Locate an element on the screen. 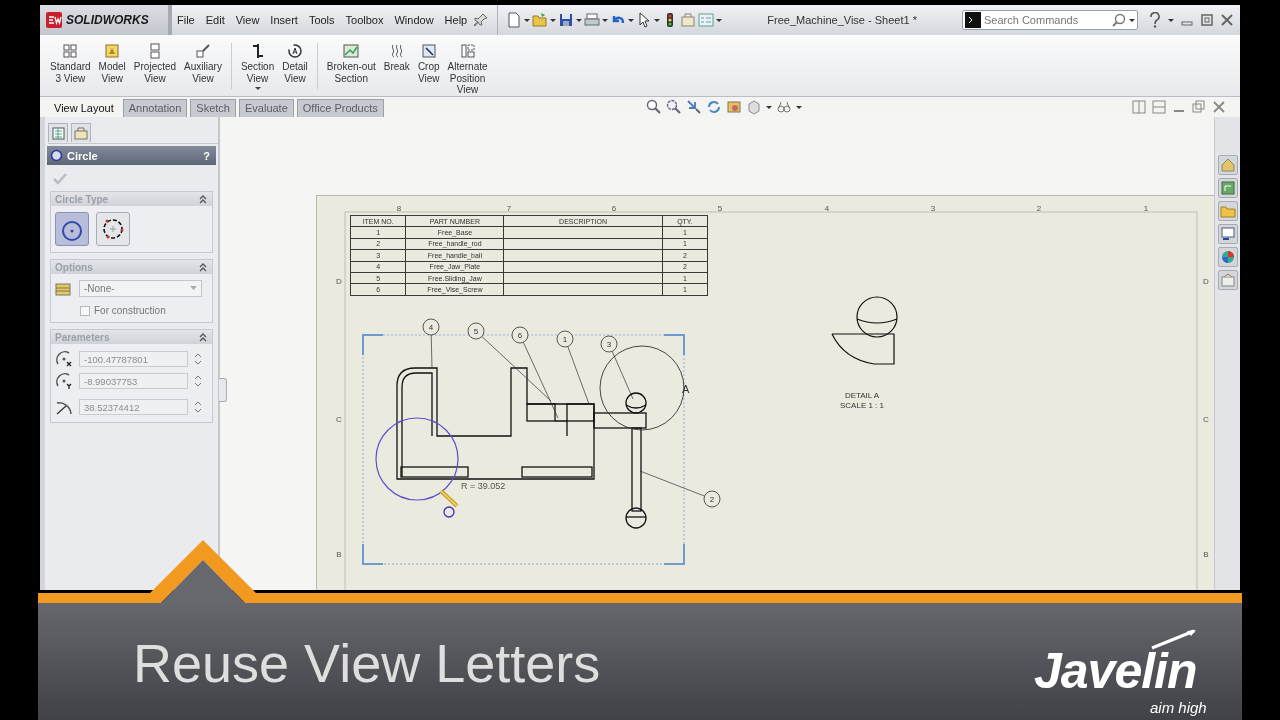 The height and width of the screenshot is (720, 1280). printer-icon is located at coordinates (592, 20).